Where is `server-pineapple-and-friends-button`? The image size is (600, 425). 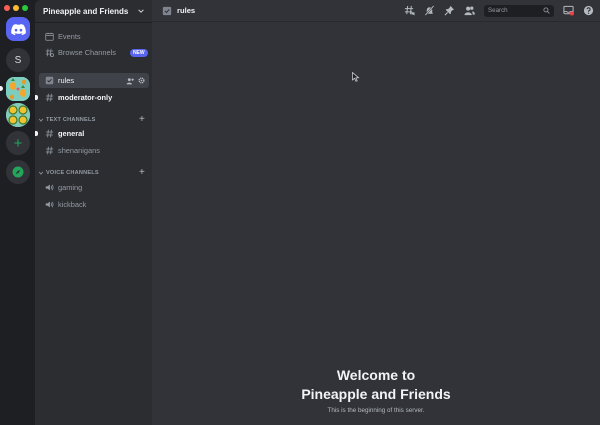
server-pineapple-and-friends-button is located at coordinates (18, 89).